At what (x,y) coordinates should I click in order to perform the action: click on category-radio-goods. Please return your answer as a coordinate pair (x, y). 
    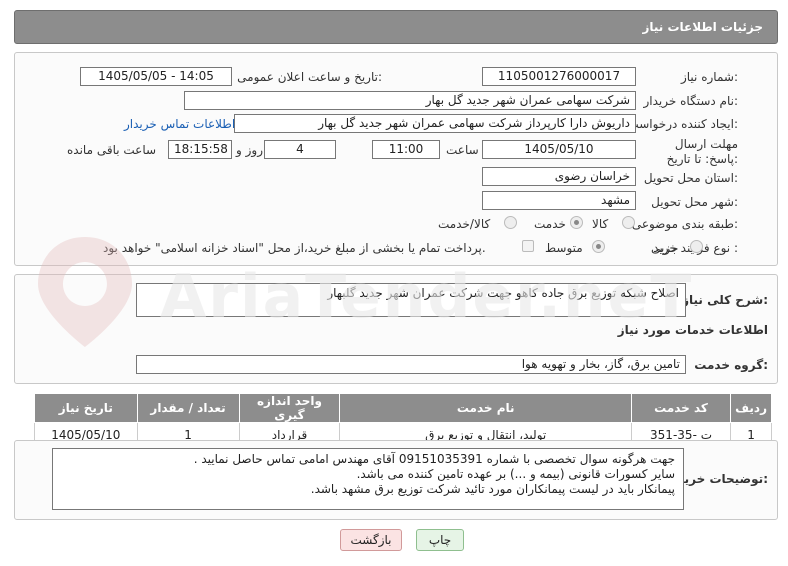
    Looking at the image, I should click on (628, 222).